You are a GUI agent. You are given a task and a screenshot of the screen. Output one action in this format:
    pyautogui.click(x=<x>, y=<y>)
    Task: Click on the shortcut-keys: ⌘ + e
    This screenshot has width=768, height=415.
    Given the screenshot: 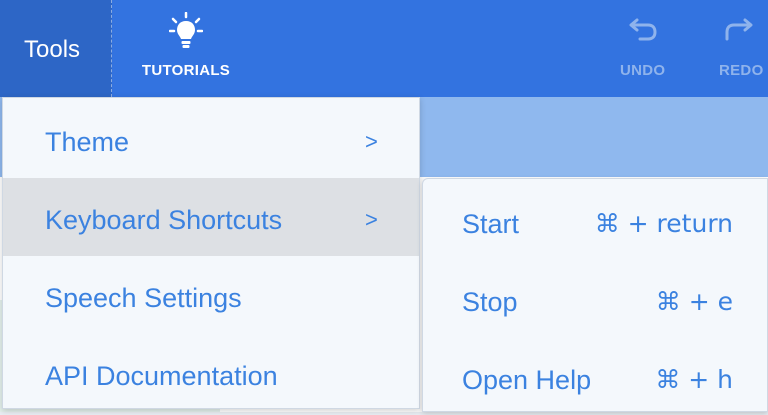 What is the action you would take?
    pyautogui.click(x=694, y=301)
    